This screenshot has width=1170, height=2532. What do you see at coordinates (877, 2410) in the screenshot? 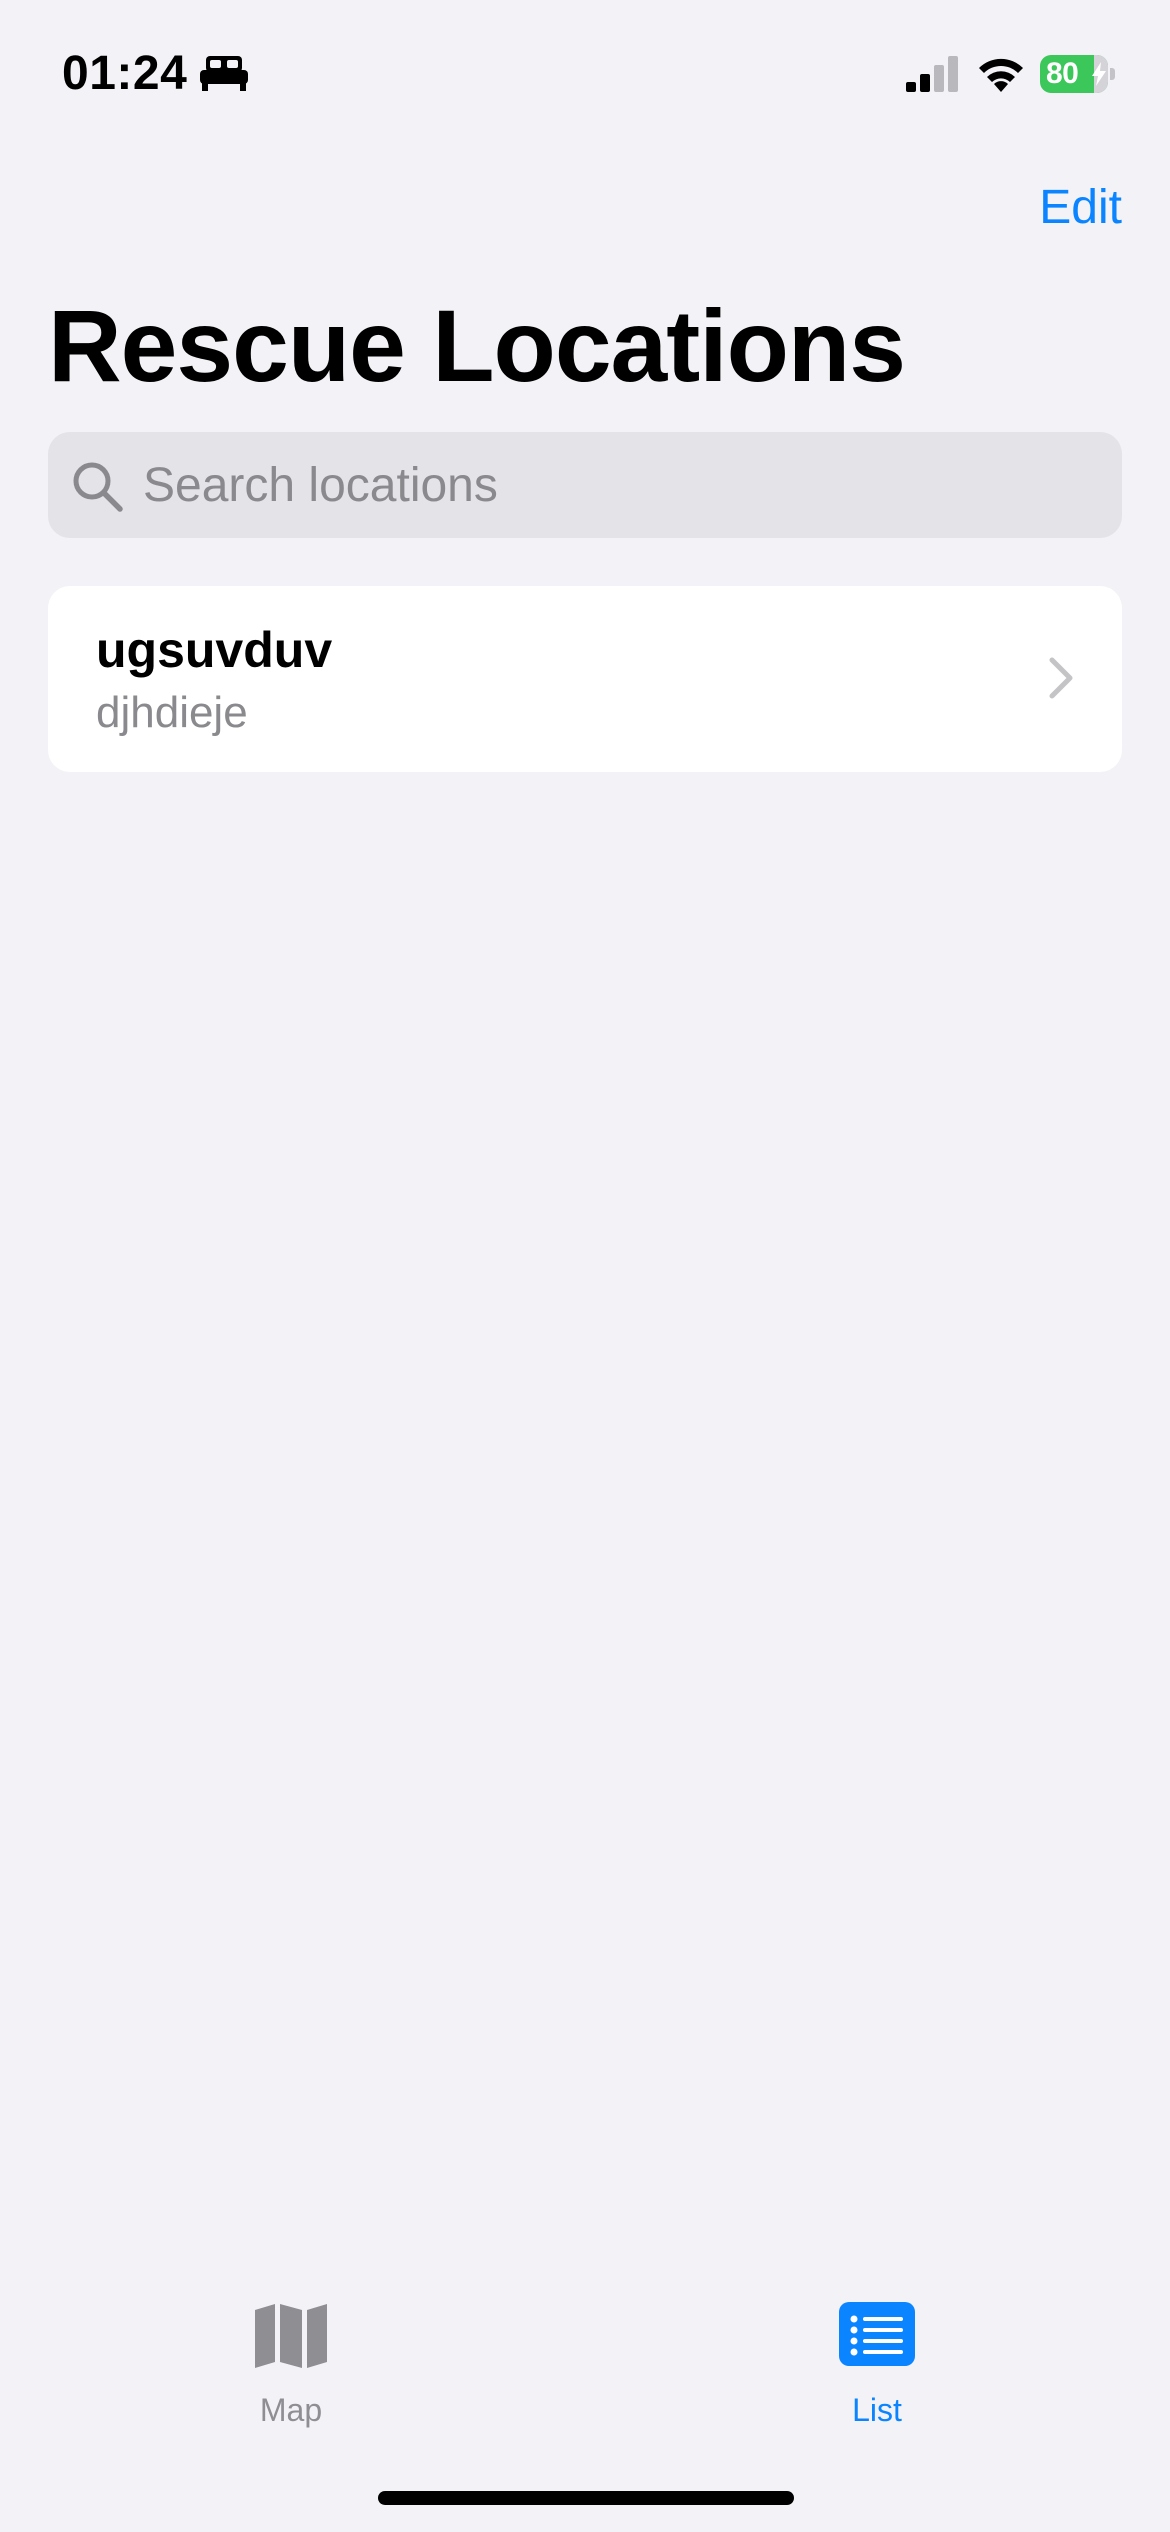
I see `tab-label-list: List` at bounding box center [877, 2410].